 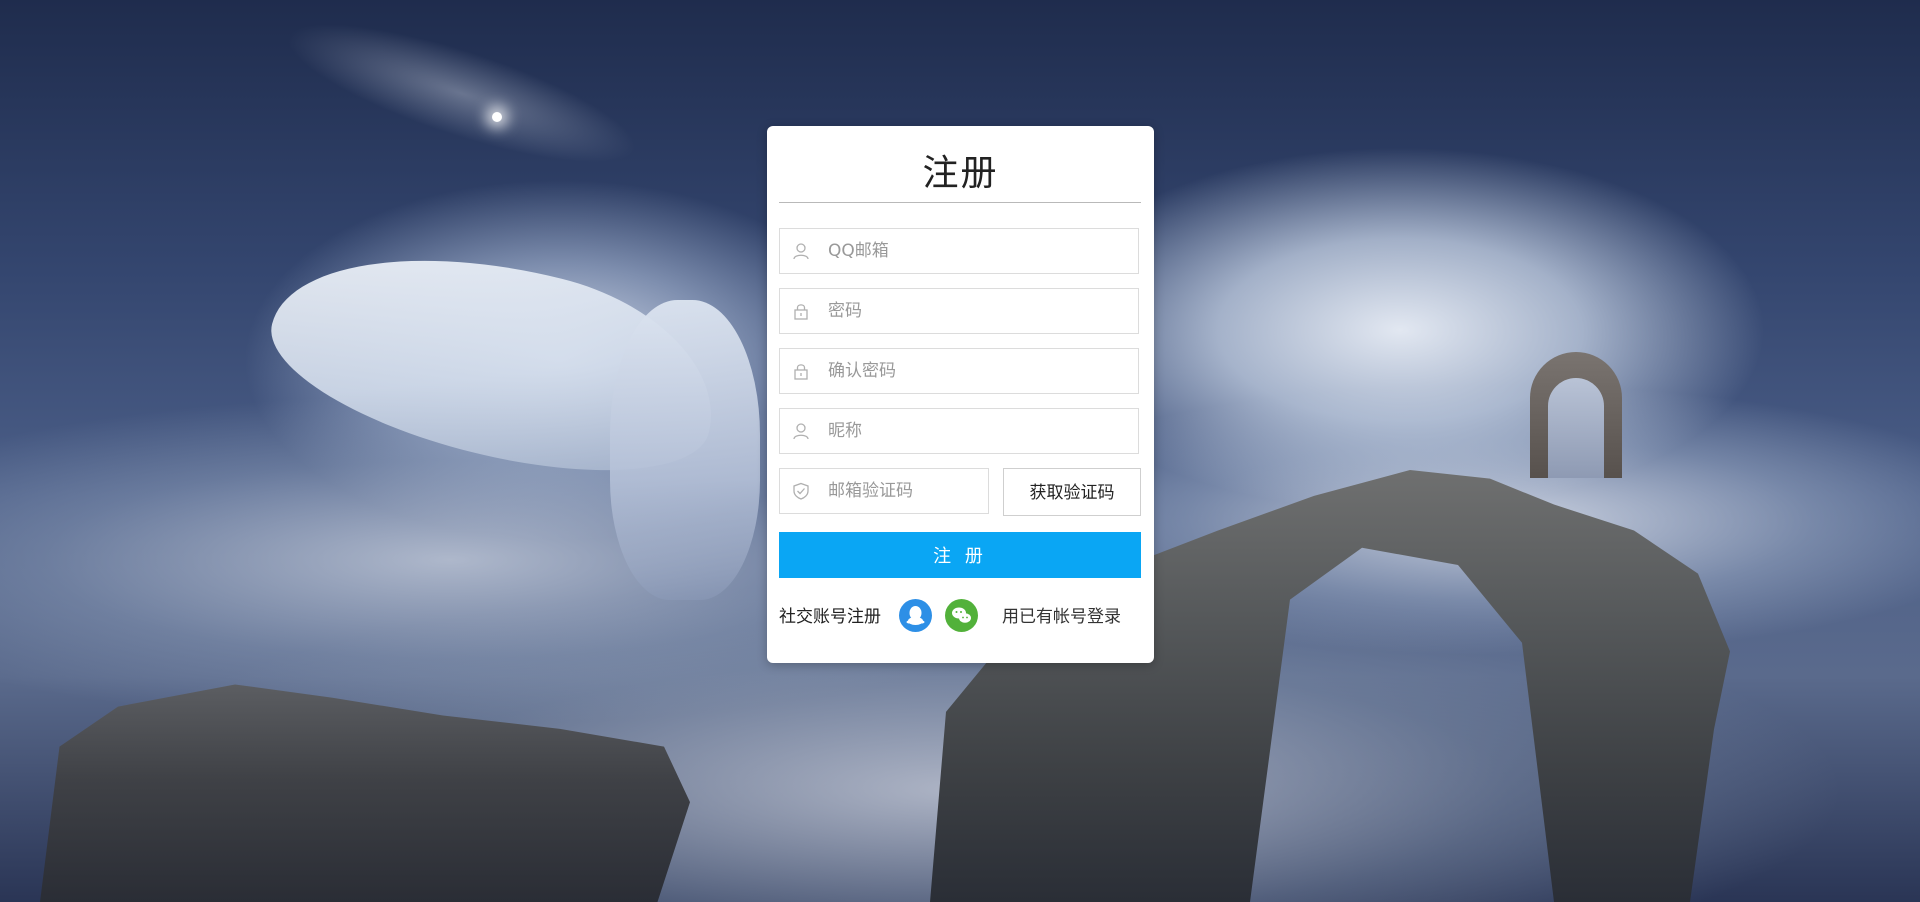 I want to click on password-field, so click(x=959, y=311).